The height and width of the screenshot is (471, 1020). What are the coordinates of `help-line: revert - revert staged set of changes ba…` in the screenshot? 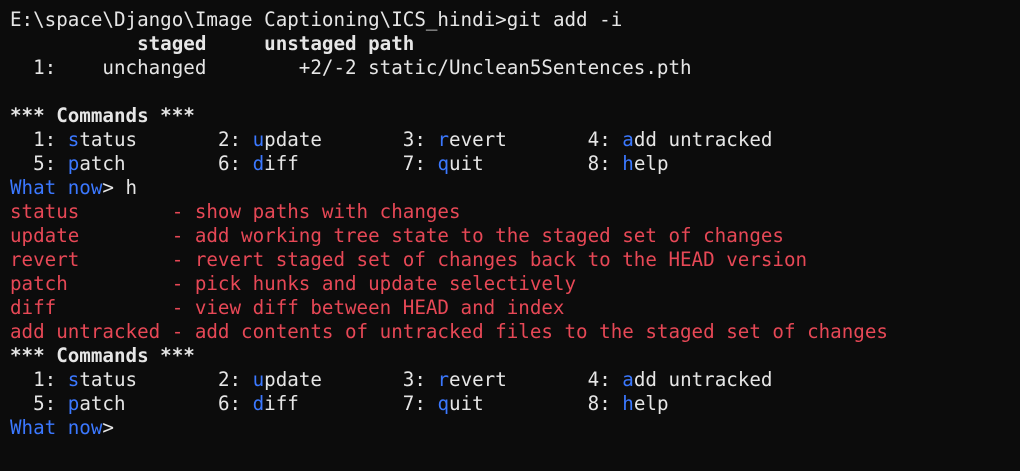 It's located at (409, 259).